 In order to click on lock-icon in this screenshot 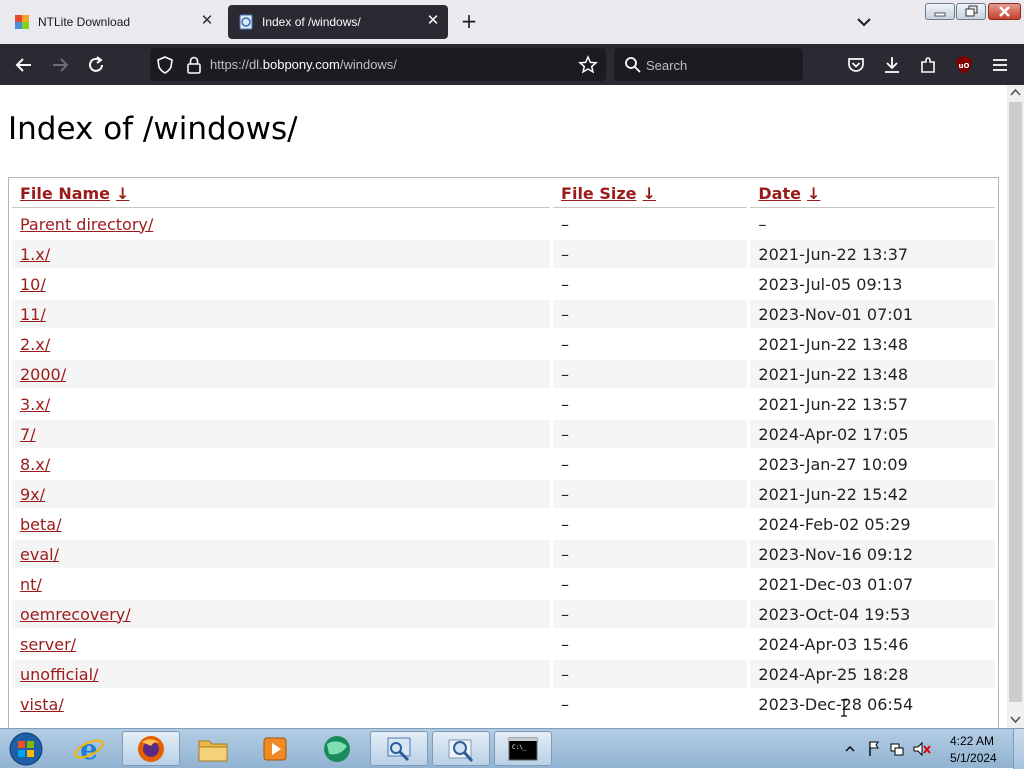, I will do `click(194, 65)`.